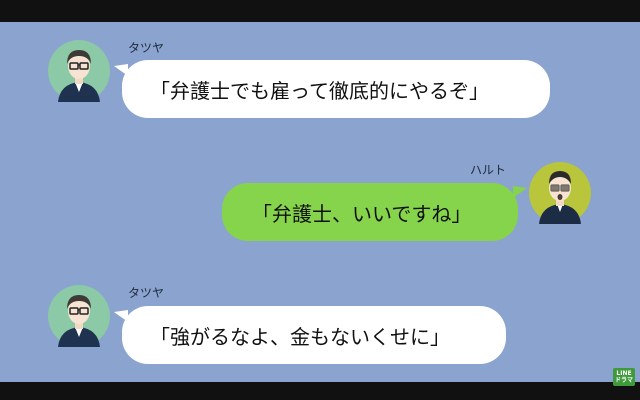 Image resolution: width=640 pixels, height=400 pixels. Describe the element at coordinates (560, 193) in the screenshot. I see `avatar-haruto` at that location.